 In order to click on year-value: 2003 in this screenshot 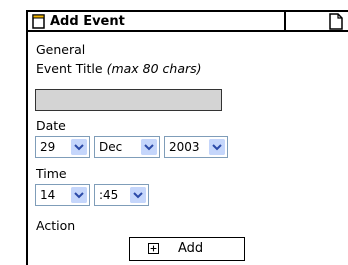, I will do `click(184, 147)`.